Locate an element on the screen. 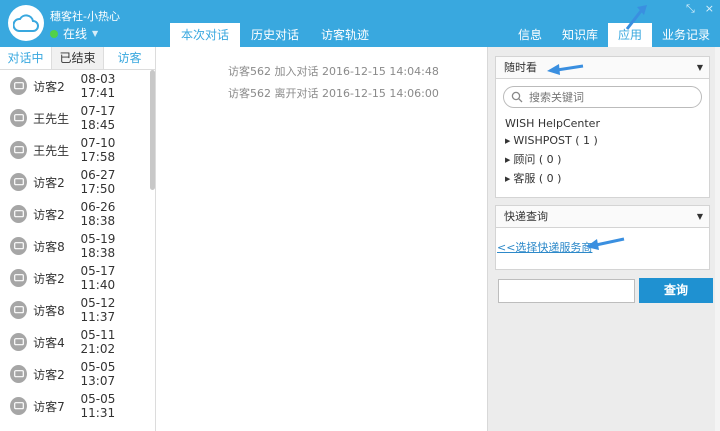 This screenshot has width=720, height=431. visitor-list-item: 访客2 08-03 17:41 is located at coordinates (75, 86).